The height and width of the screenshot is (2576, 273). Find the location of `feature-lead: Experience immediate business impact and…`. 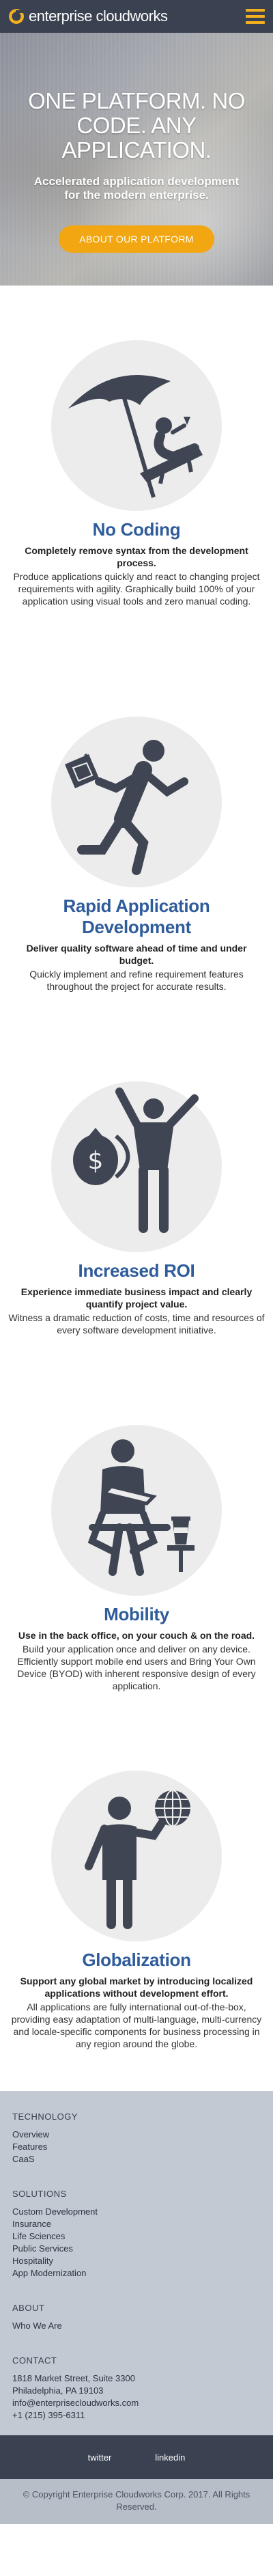

feature-lead: Experience immediate business impact and… is located at coordinates (136, 1298).